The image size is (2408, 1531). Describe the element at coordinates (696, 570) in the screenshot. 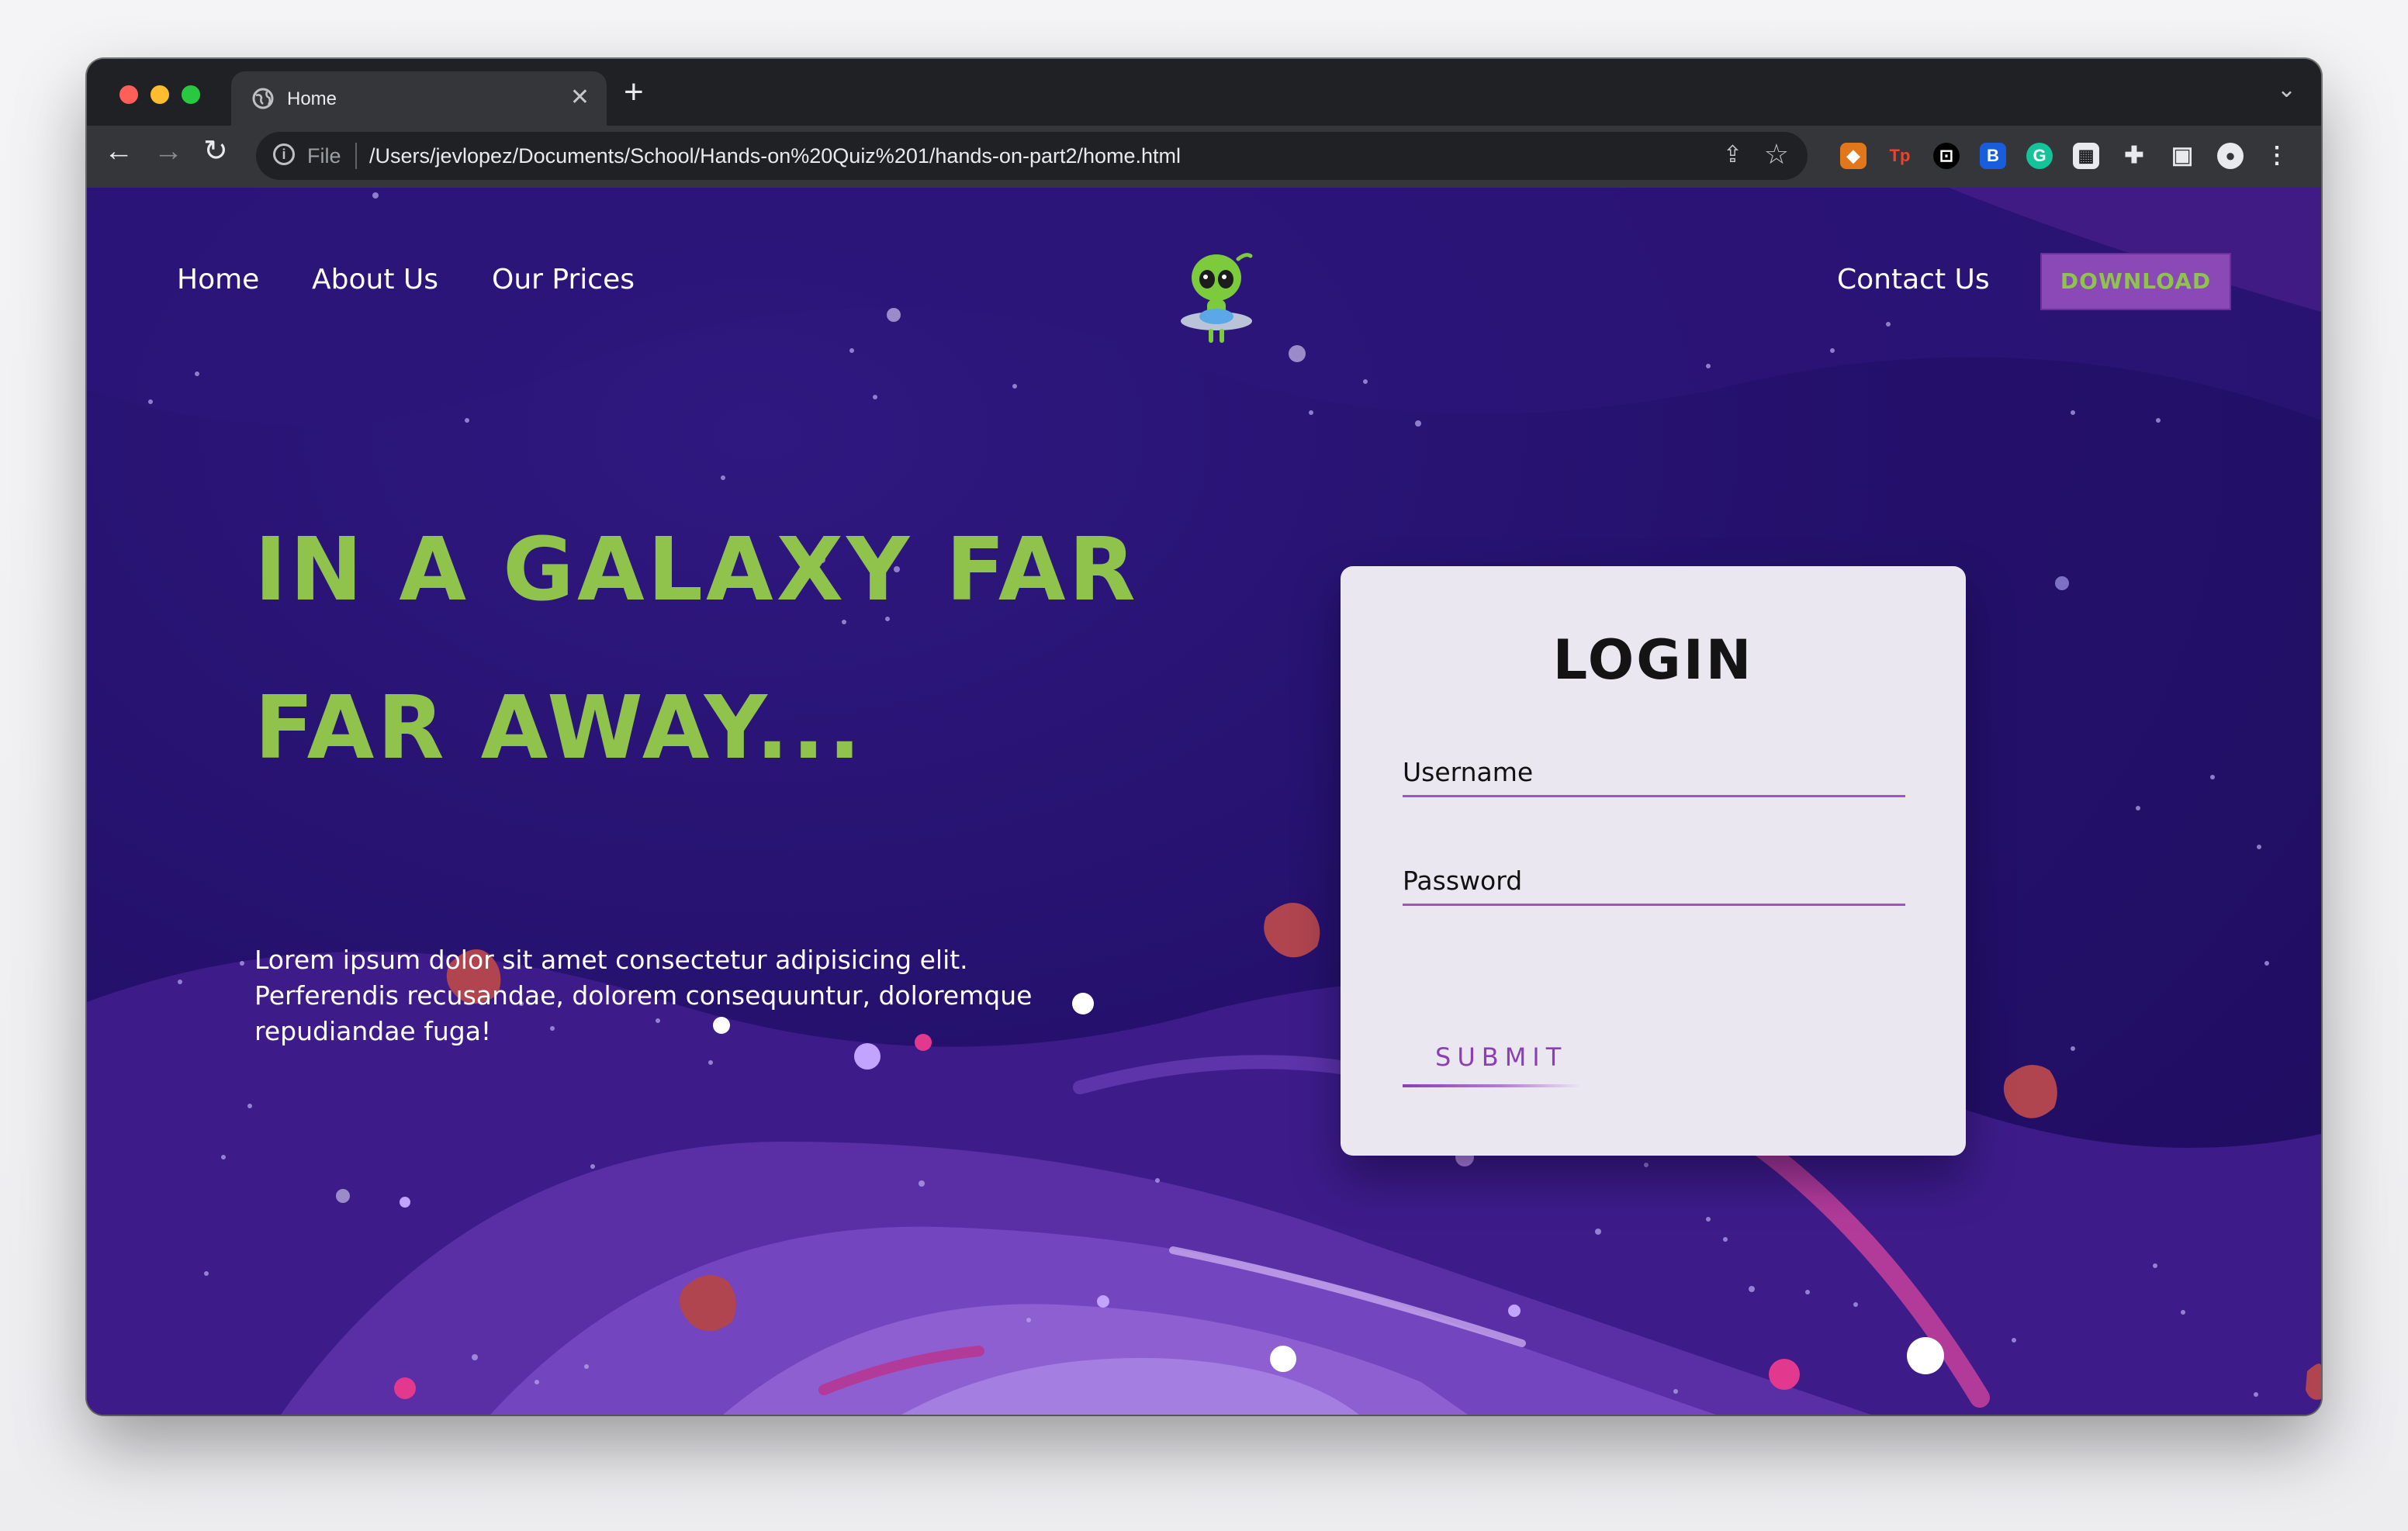

I see `hero-line-1: IN A GALAXY FAR` at that location.